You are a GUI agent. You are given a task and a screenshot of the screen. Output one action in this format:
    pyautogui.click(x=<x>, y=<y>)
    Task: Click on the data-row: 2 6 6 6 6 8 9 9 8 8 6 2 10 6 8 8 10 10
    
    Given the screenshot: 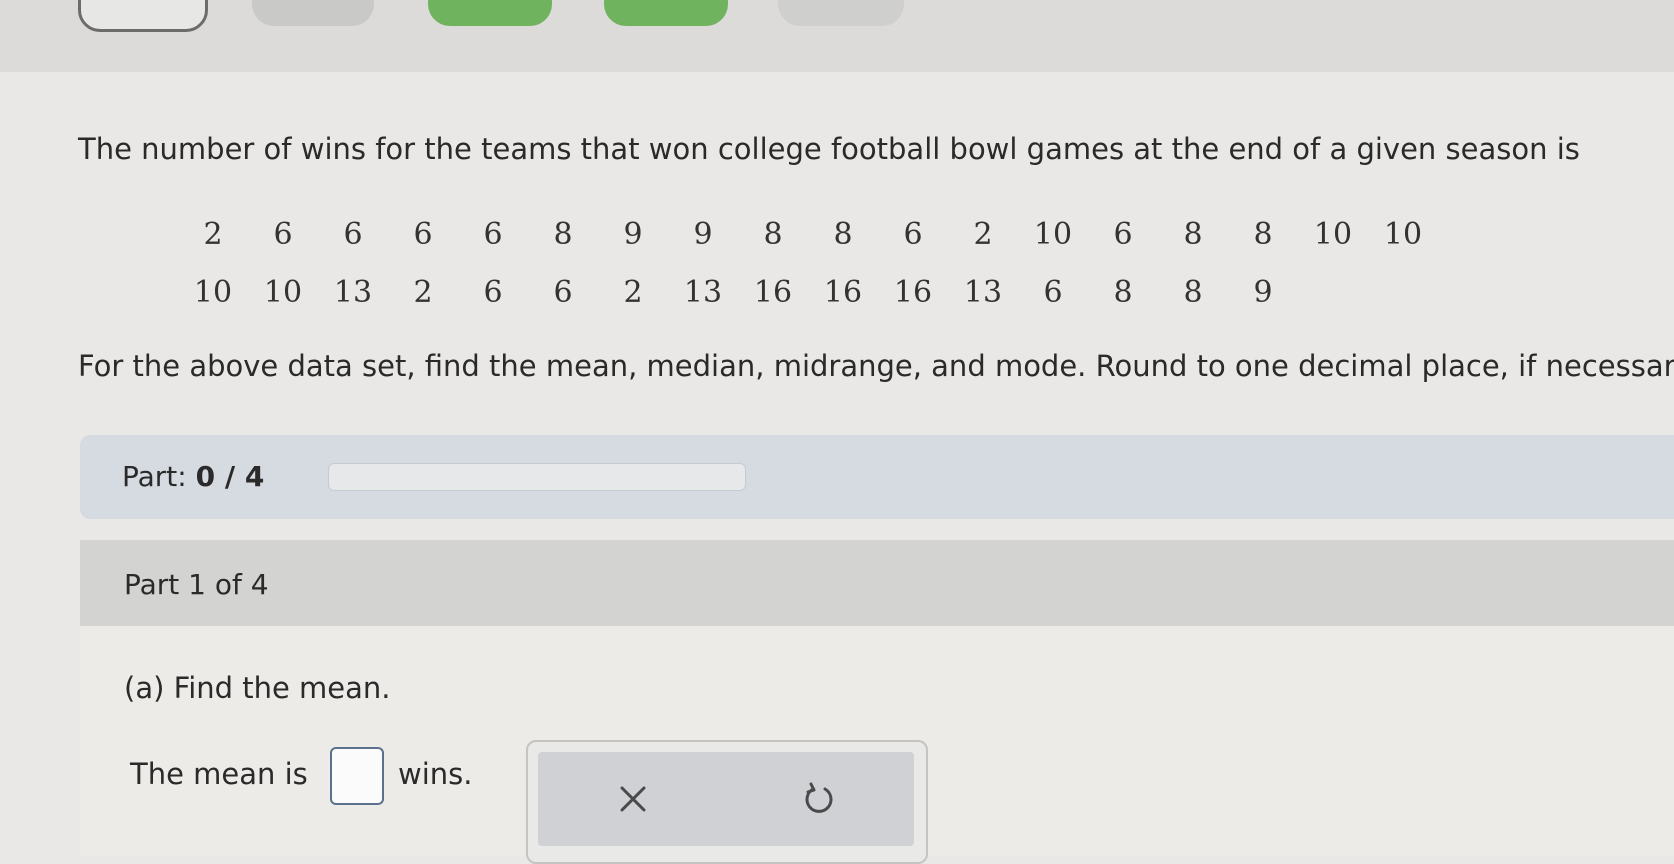 What is the action you would take?
    pyautogui.click(x=808, y=234)
    